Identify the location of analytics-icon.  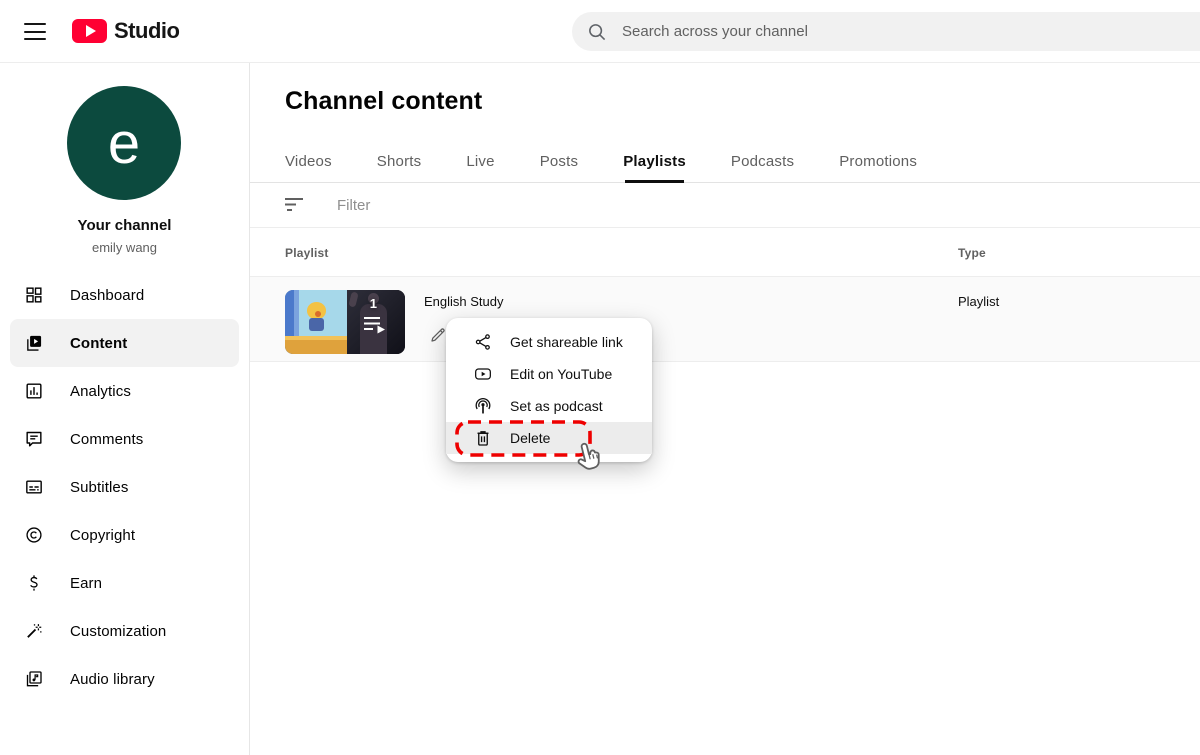
(34, 391).